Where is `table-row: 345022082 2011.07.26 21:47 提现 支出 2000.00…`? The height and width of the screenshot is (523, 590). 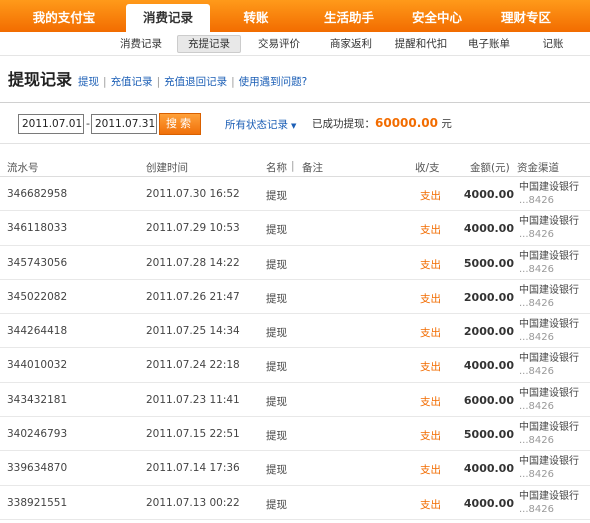 table-row: 345022082 2011.07.26 21:47 提现 支出 2000.00… is located at coordinates (295, 297).